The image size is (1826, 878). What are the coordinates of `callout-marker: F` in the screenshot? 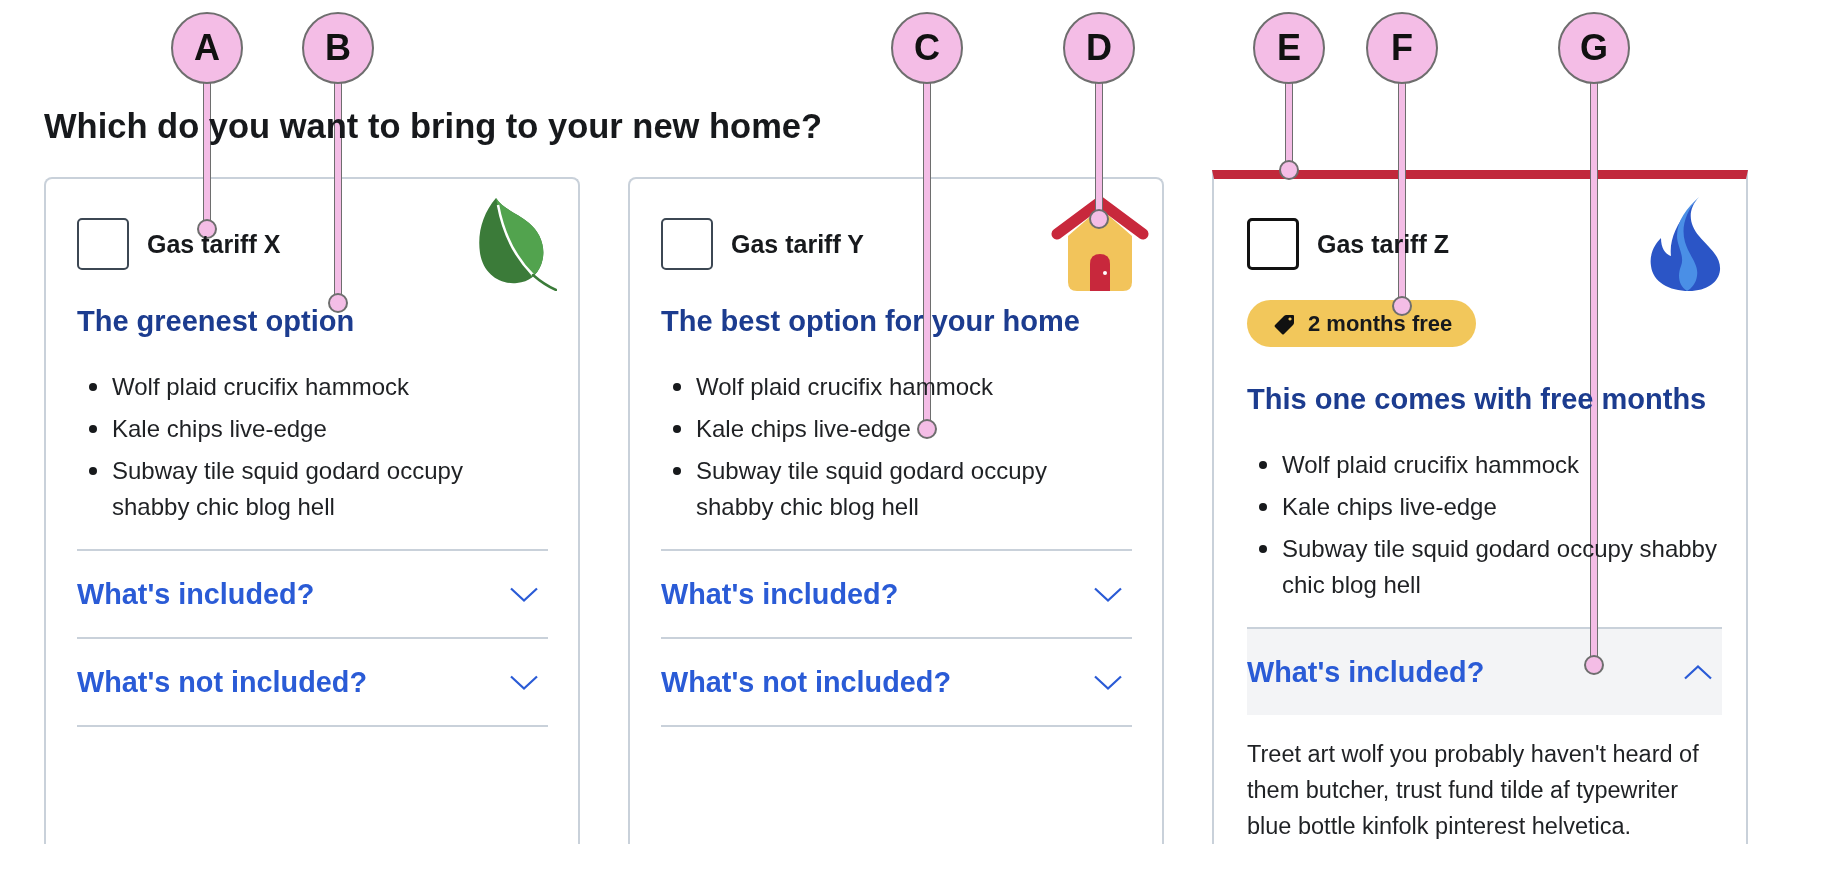 It's located at (1402, 48).